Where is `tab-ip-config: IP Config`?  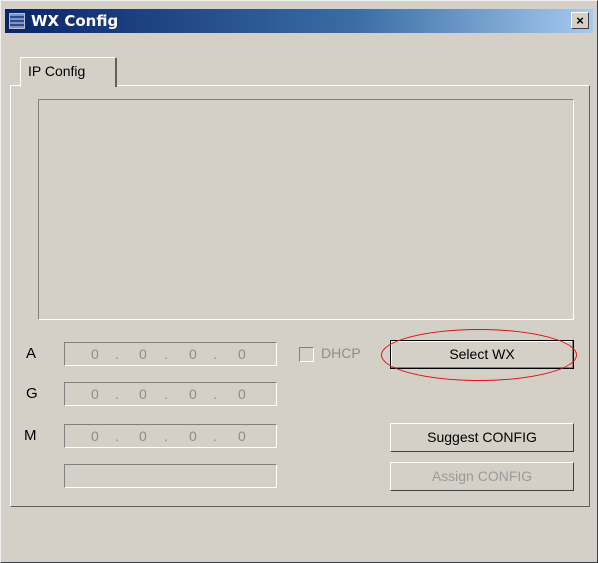 tab-ip-config: IP Config is located at coordinates (68, 72).